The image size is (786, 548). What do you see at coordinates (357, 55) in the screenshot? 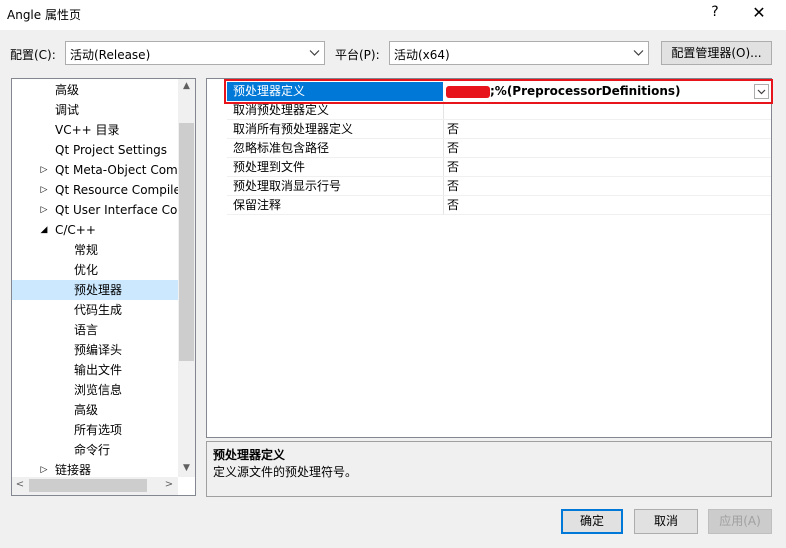
I see `platform-label: 平台(P):` at bounding box center [357, 55].